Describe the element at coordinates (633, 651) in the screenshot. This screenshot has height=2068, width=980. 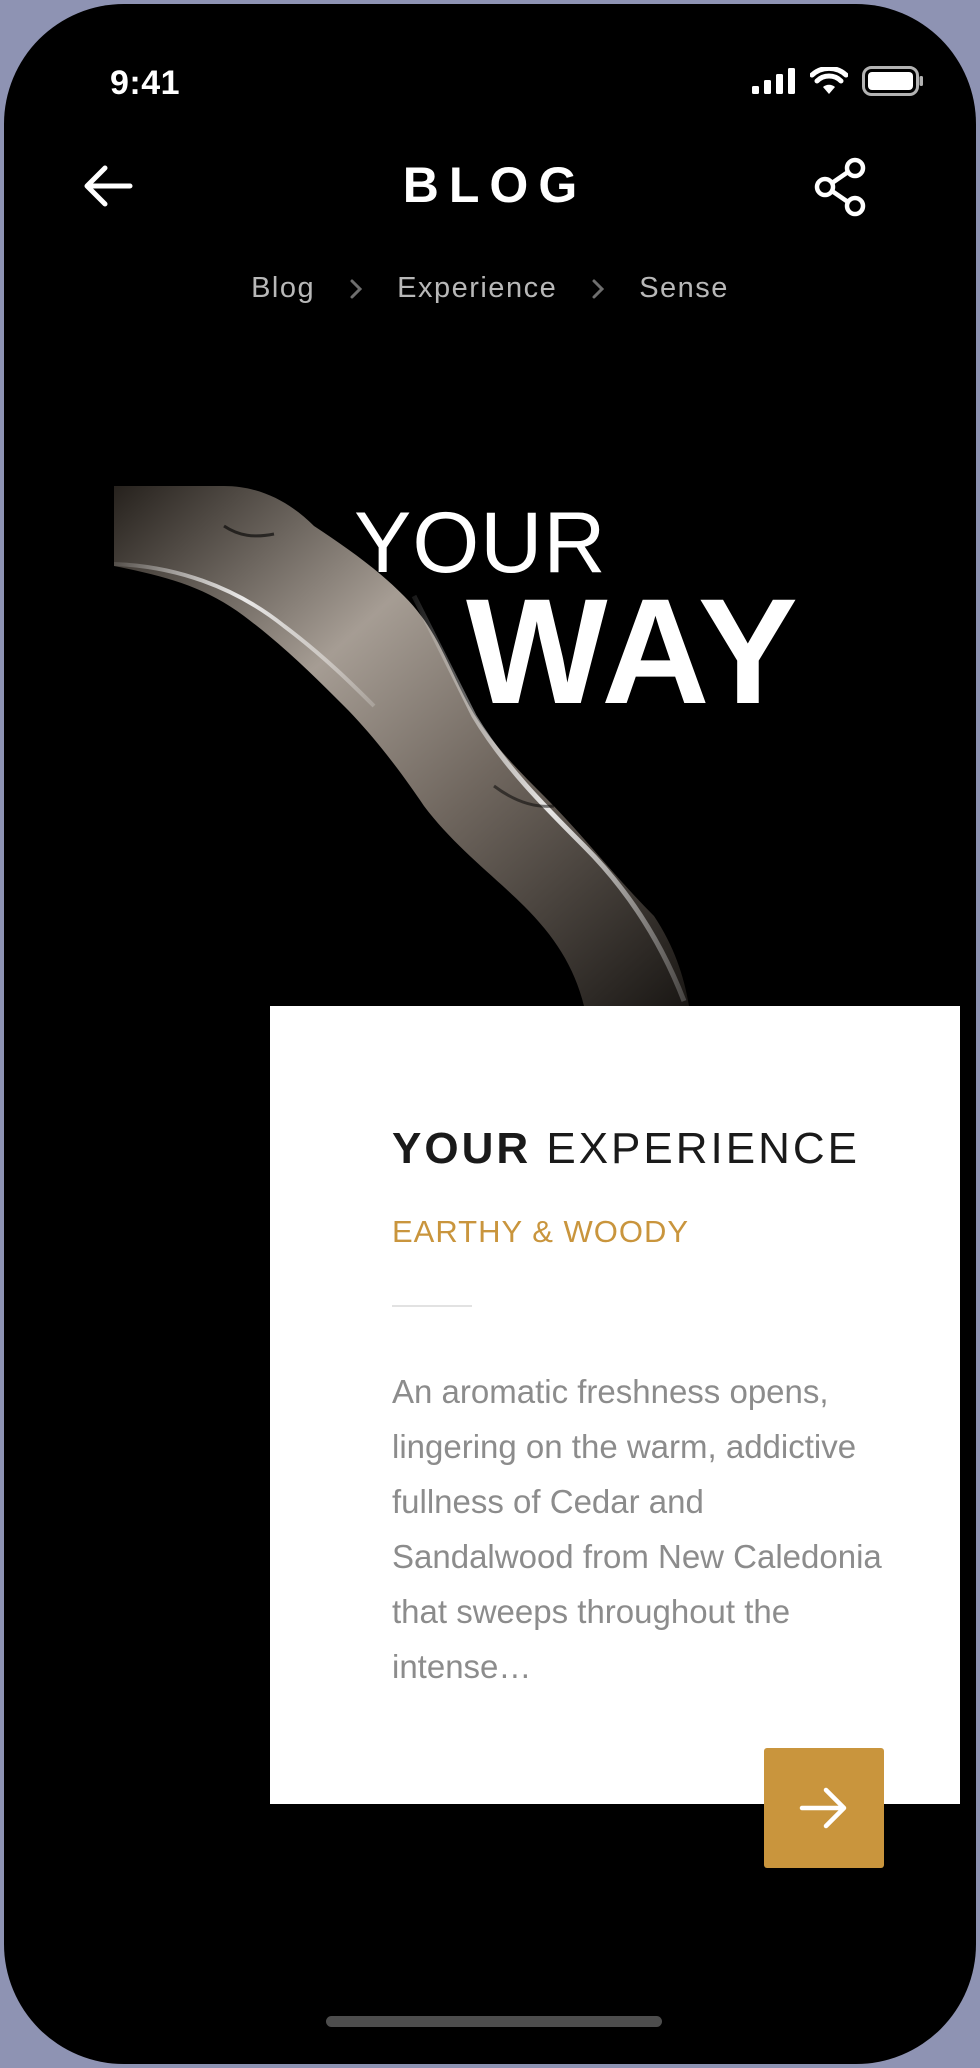
I see `hero-headline-line2: WAY` at that location.